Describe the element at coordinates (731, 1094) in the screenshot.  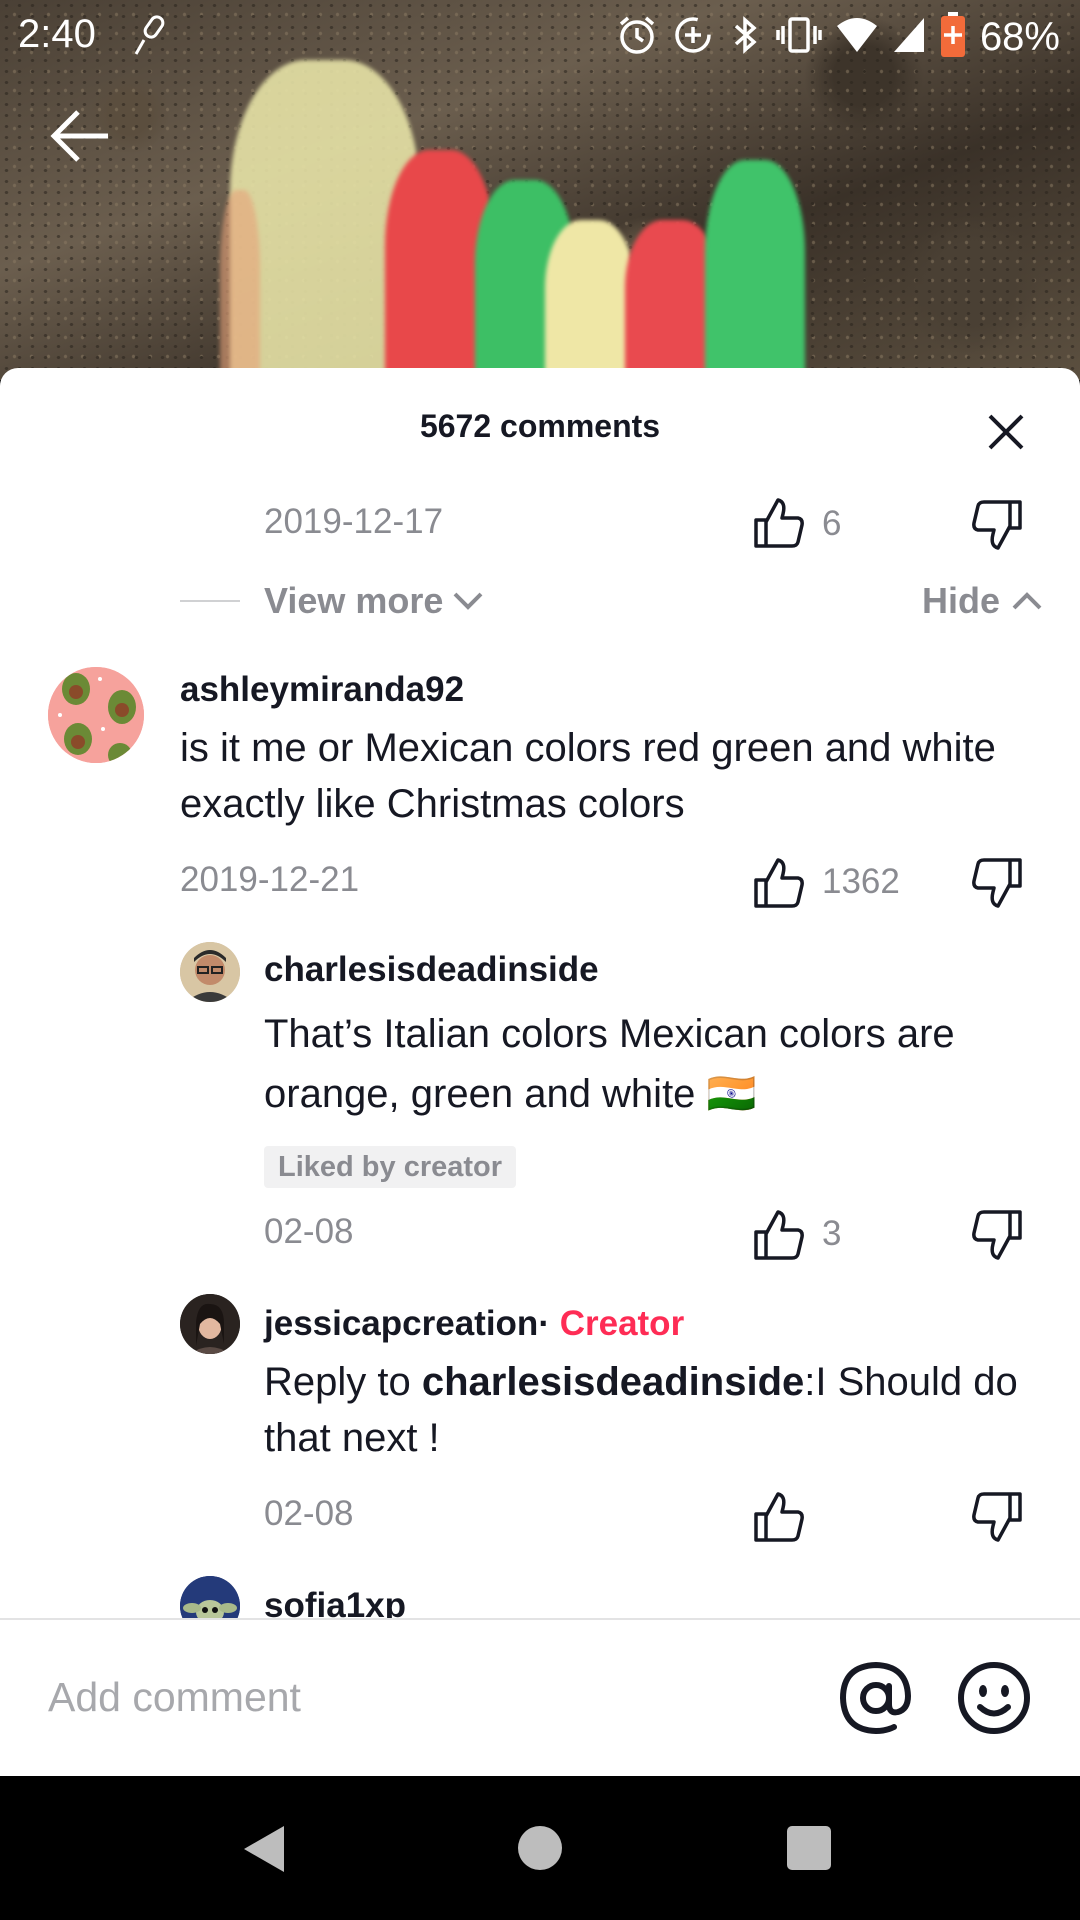
I see `flag-emoji: 🇮🇳` at that location.